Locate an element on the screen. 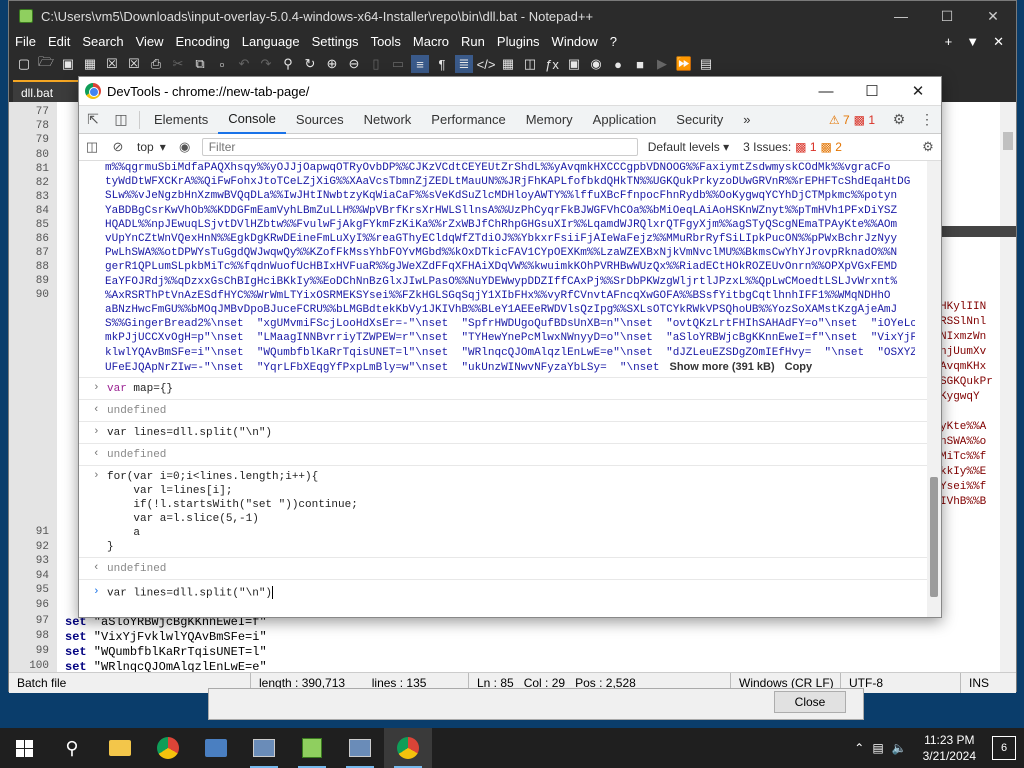 This screenshot has width=1024, height=768. menu-plugins: Plugins is located at coordinates (518, 41).